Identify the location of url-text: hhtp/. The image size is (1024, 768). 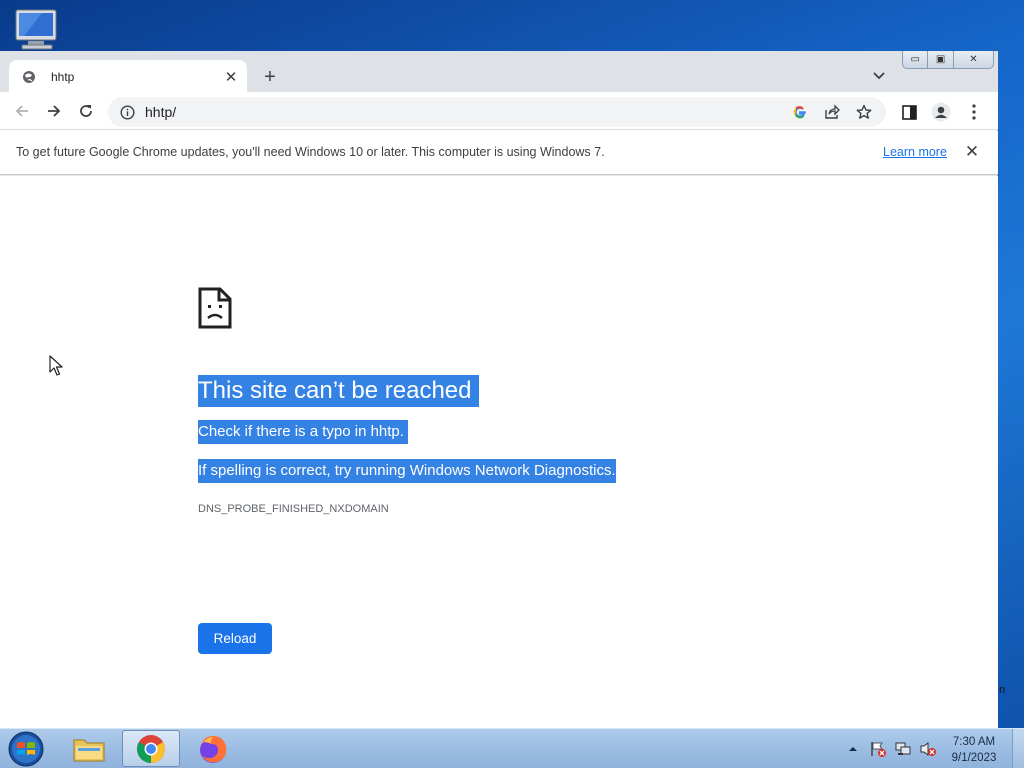
(467, 112).